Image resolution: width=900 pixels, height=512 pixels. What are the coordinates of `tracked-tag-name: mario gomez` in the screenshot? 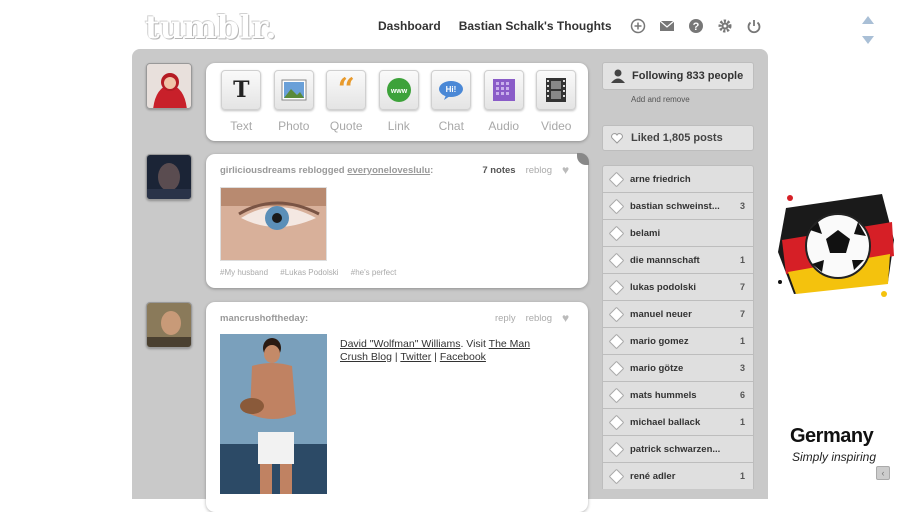 It's located at (659, 341).